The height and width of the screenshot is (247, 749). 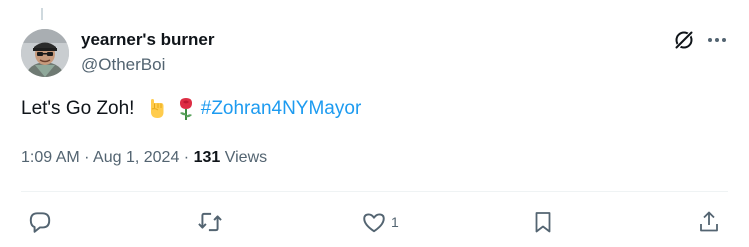 I want to click on like-count: 1, so click(x=395, y=222).